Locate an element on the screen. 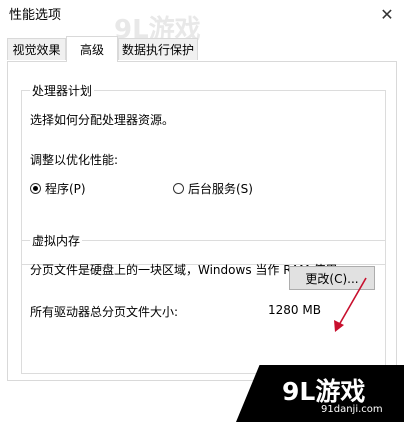 The width and height of the screenshot is (404, 422). watermark-bottom-logo: 9L游戏 is located at coordinates (324, 391).